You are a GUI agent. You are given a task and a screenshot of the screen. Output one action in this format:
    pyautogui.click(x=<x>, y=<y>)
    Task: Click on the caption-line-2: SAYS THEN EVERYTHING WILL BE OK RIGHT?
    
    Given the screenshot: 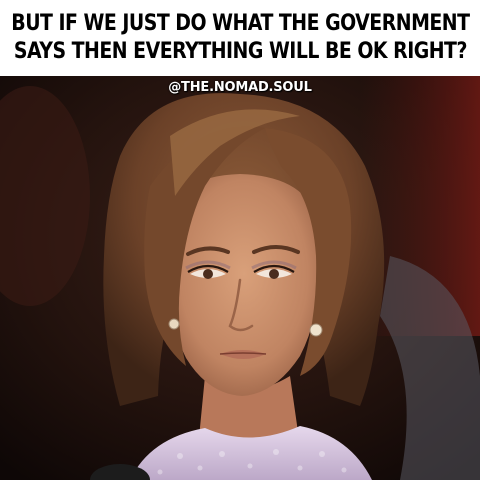 What is the action you would take?
    pyautogui.click(x=240, y=51)
    